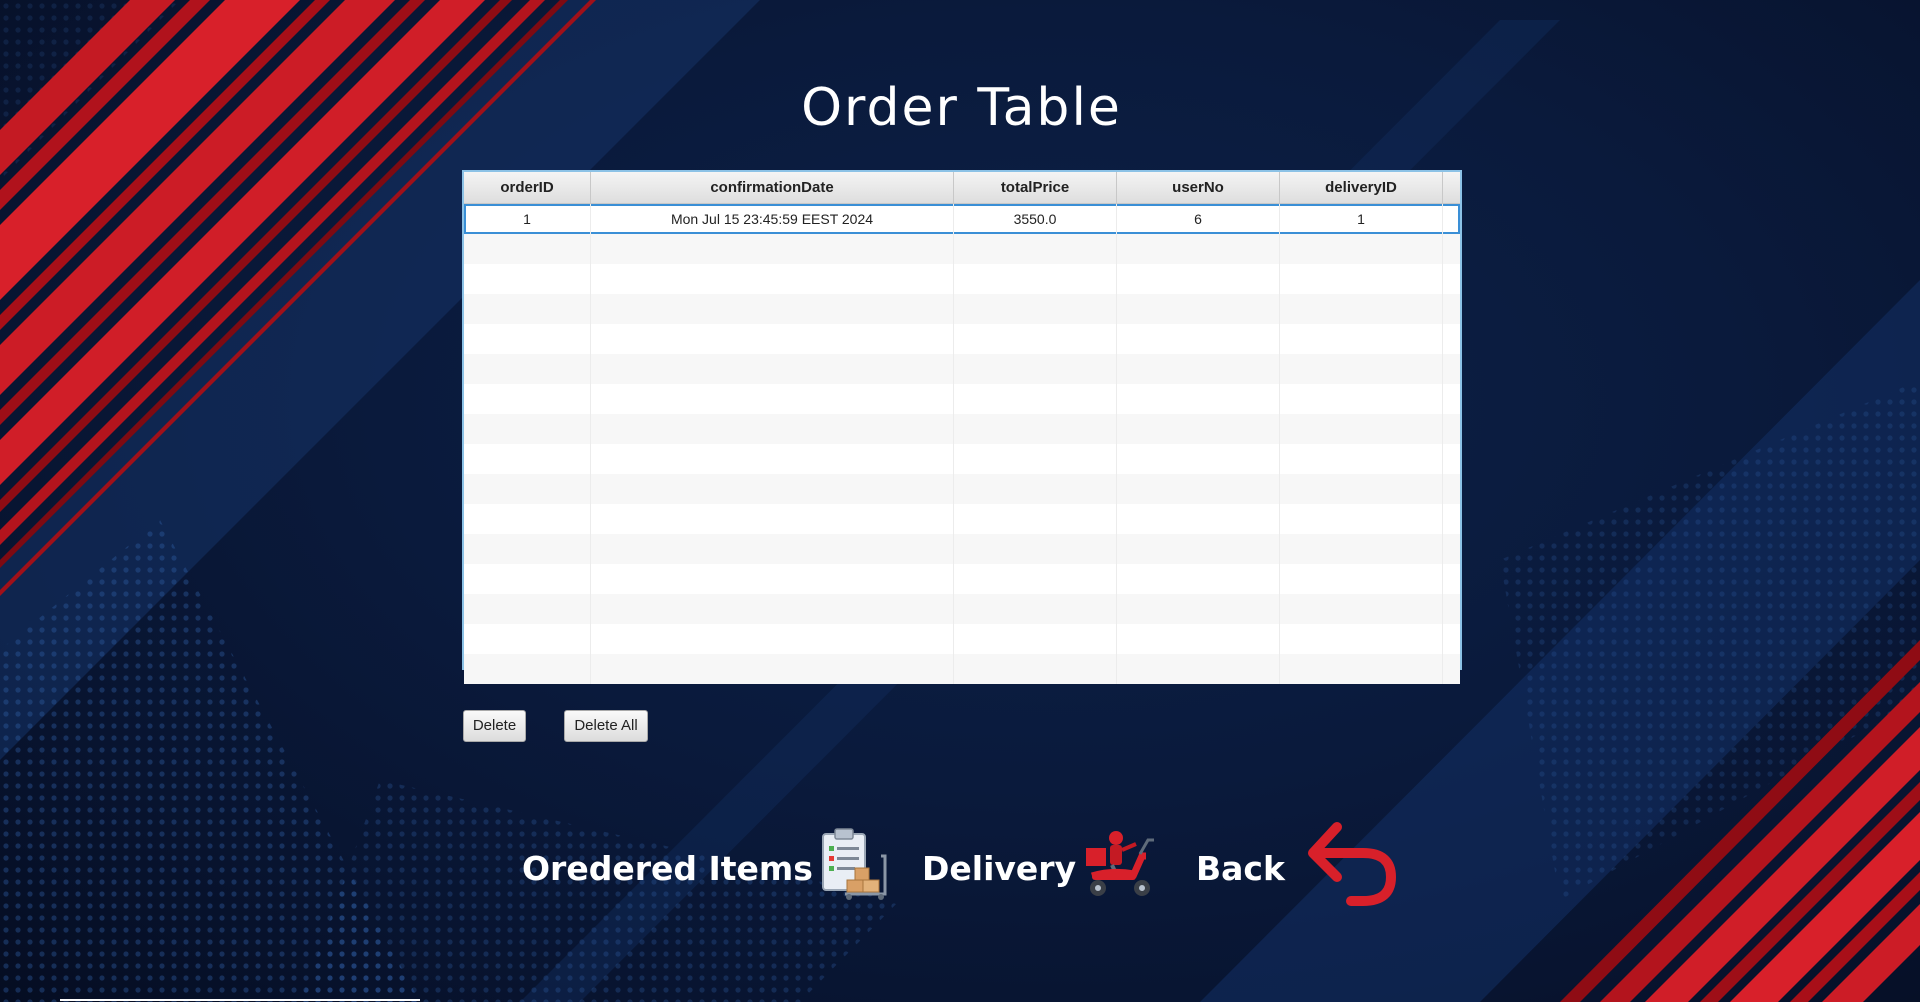 The height and width of the screenshot is (1002, 1920). I want to click on column-header-deliveryid: deliveryID, so click(1361, 188).